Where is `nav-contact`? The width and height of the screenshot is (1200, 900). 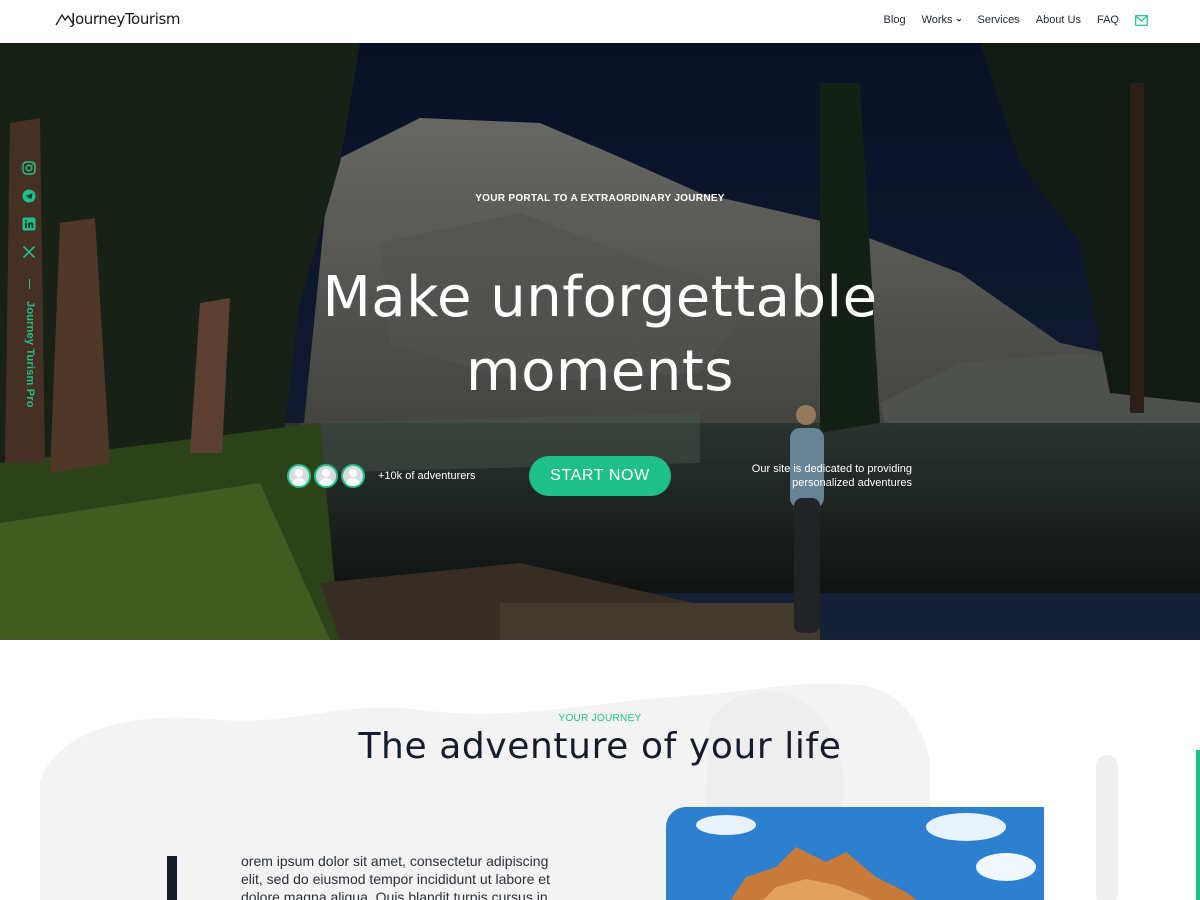 nav-contact is located at coordinates (1141, 20).